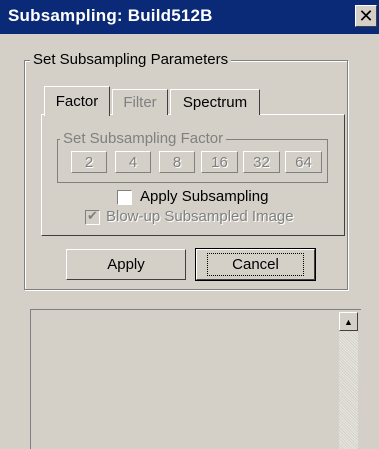  What do you see at coordinates (143, 138) in the screenshot?
I see `subsampling-factor-label: Set Subsampling Factor` at bounding box center [143, 138].